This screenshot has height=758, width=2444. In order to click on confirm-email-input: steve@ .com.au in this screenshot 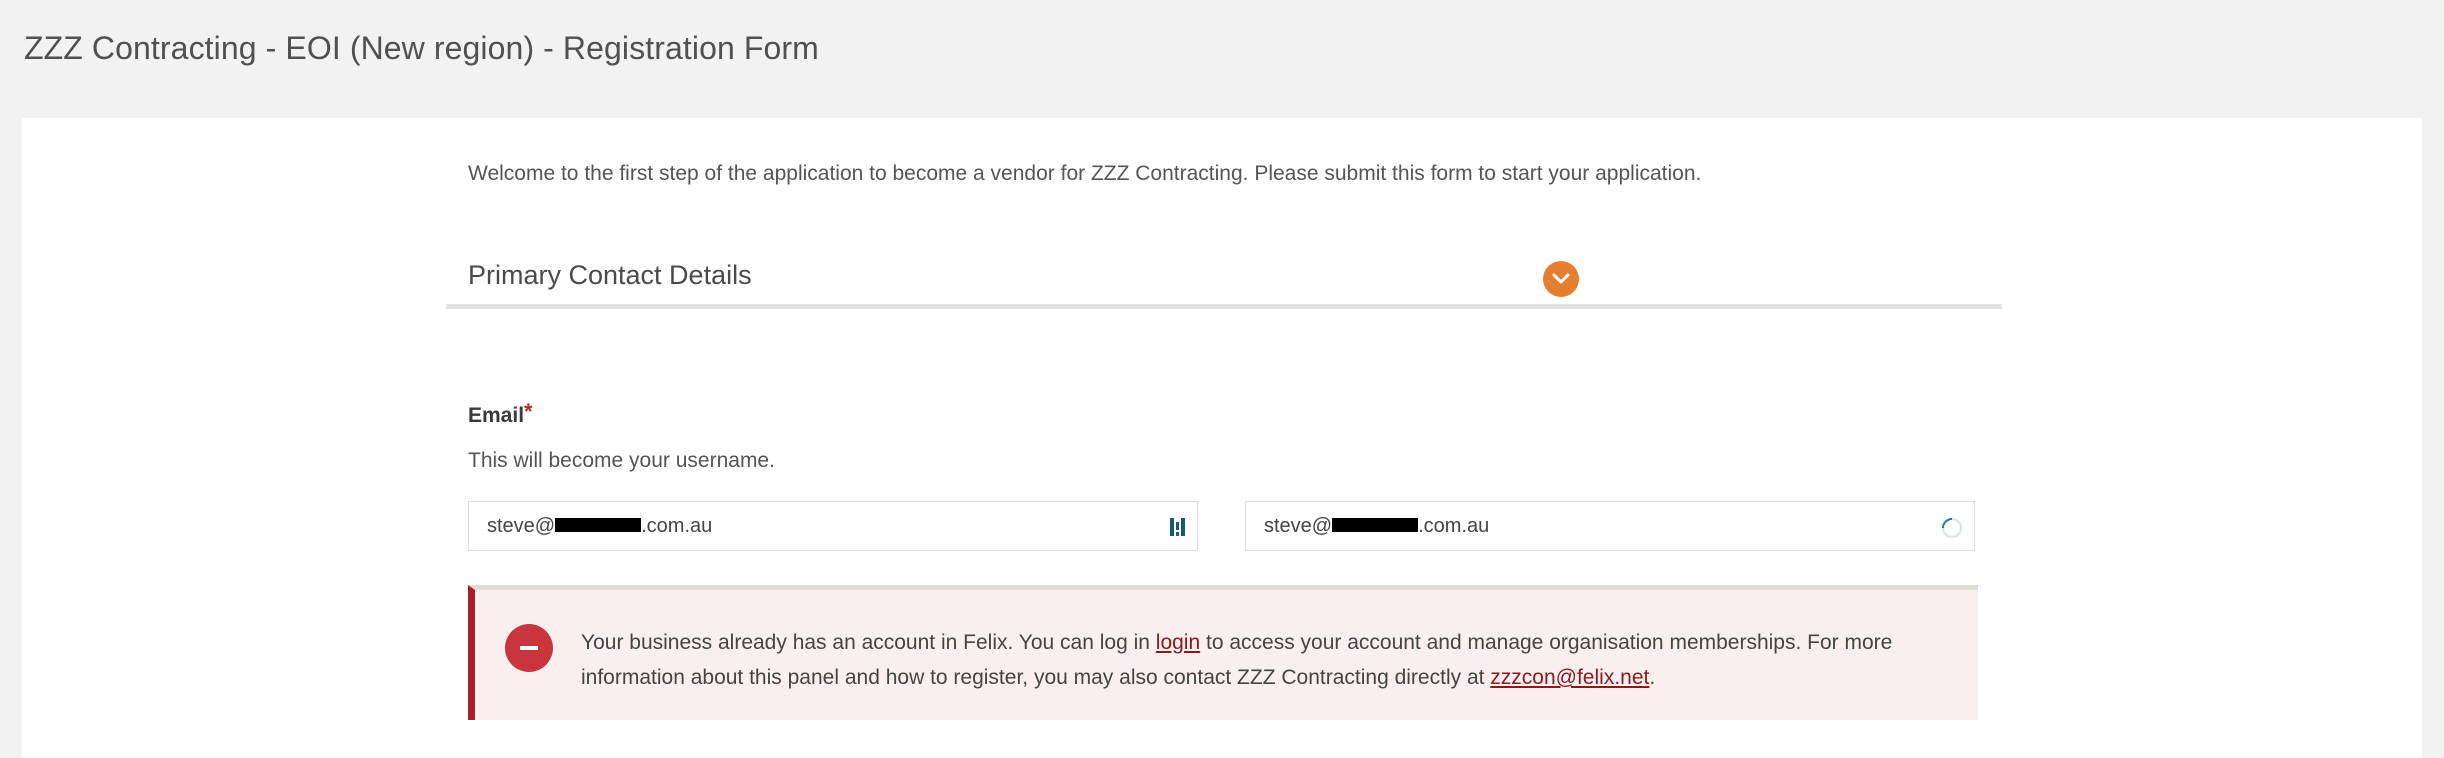, I will do `click(1610, 526)`.